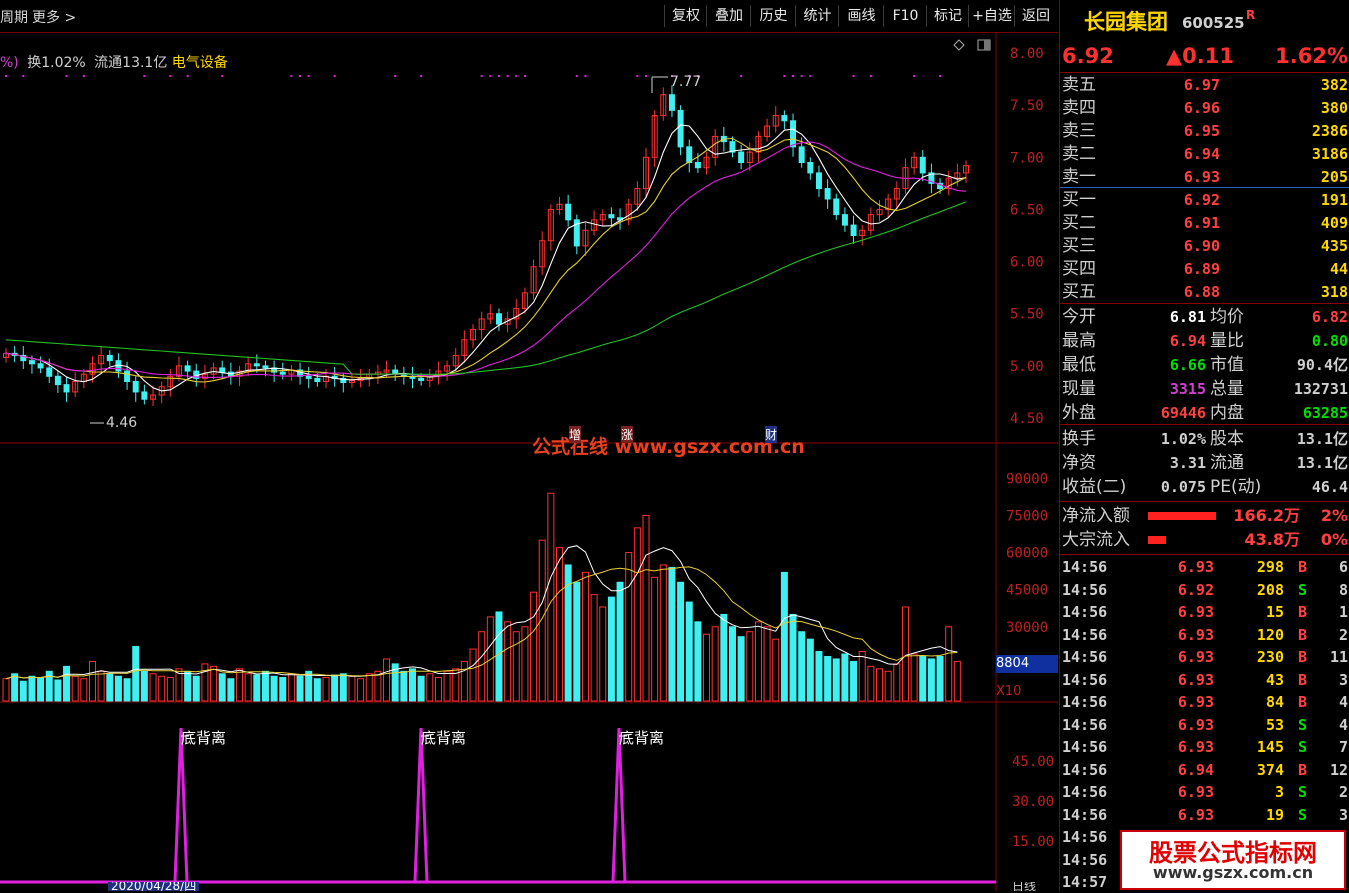  Describe the element at coordinates (1085, 589) in the screenshot. I see `tick-time: 14:56` at that location.